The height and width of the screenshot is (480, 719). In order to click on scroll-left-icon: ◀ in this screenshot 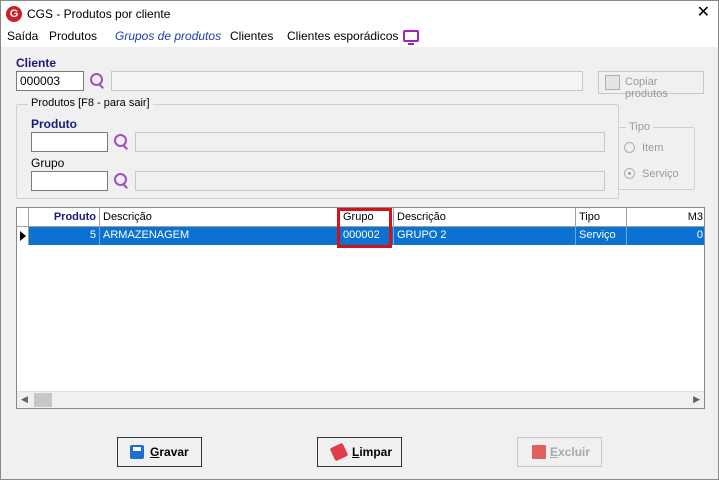, I will do `click(24, 399)`.